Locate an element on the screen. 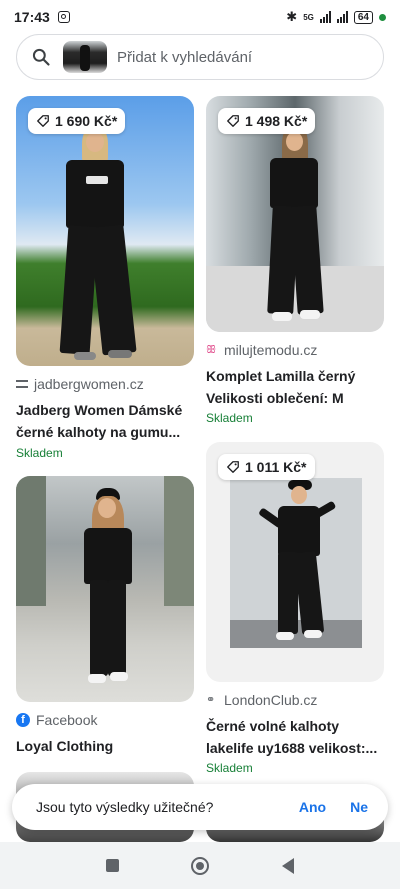 The image size is (400, 889). stock-status-2: Skladem is located at coordinates (229, 418).